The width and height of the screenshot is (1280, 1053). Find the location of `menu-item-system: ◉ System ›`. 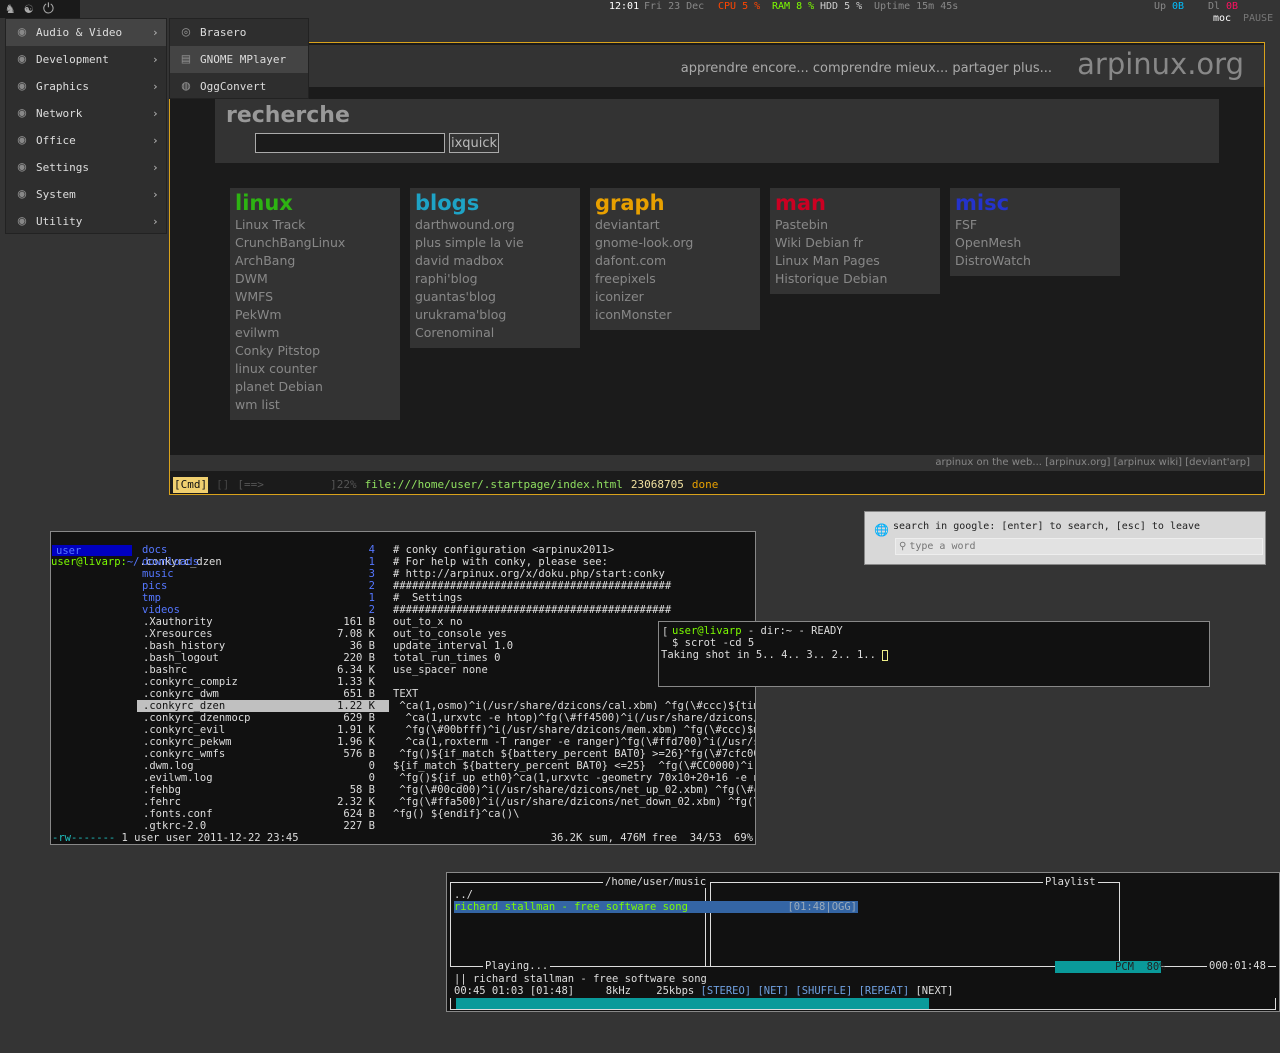

menu-item-system: ◉ System › is located at coordinates (86, 194).